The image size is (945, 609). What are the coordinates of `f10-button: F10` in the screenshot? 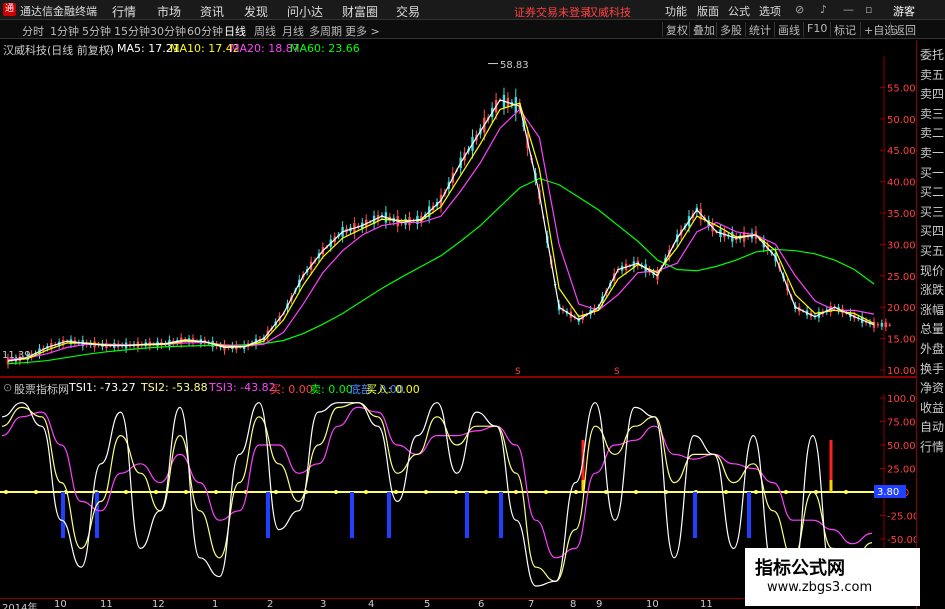 It's located at (816, 29).